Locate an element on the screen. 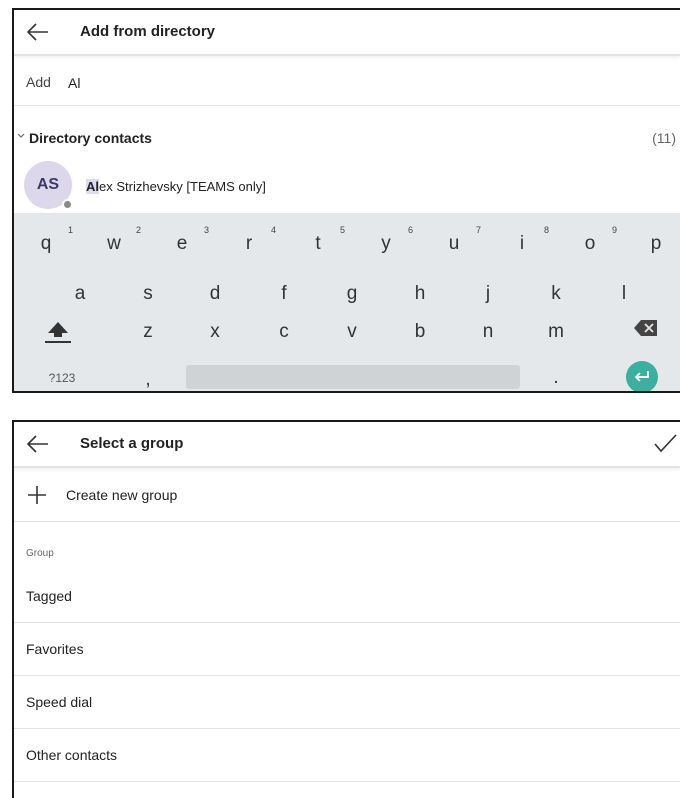 This screenshot has width=680, height=798. group-section-header: Group is located at coordinates (40, 553).